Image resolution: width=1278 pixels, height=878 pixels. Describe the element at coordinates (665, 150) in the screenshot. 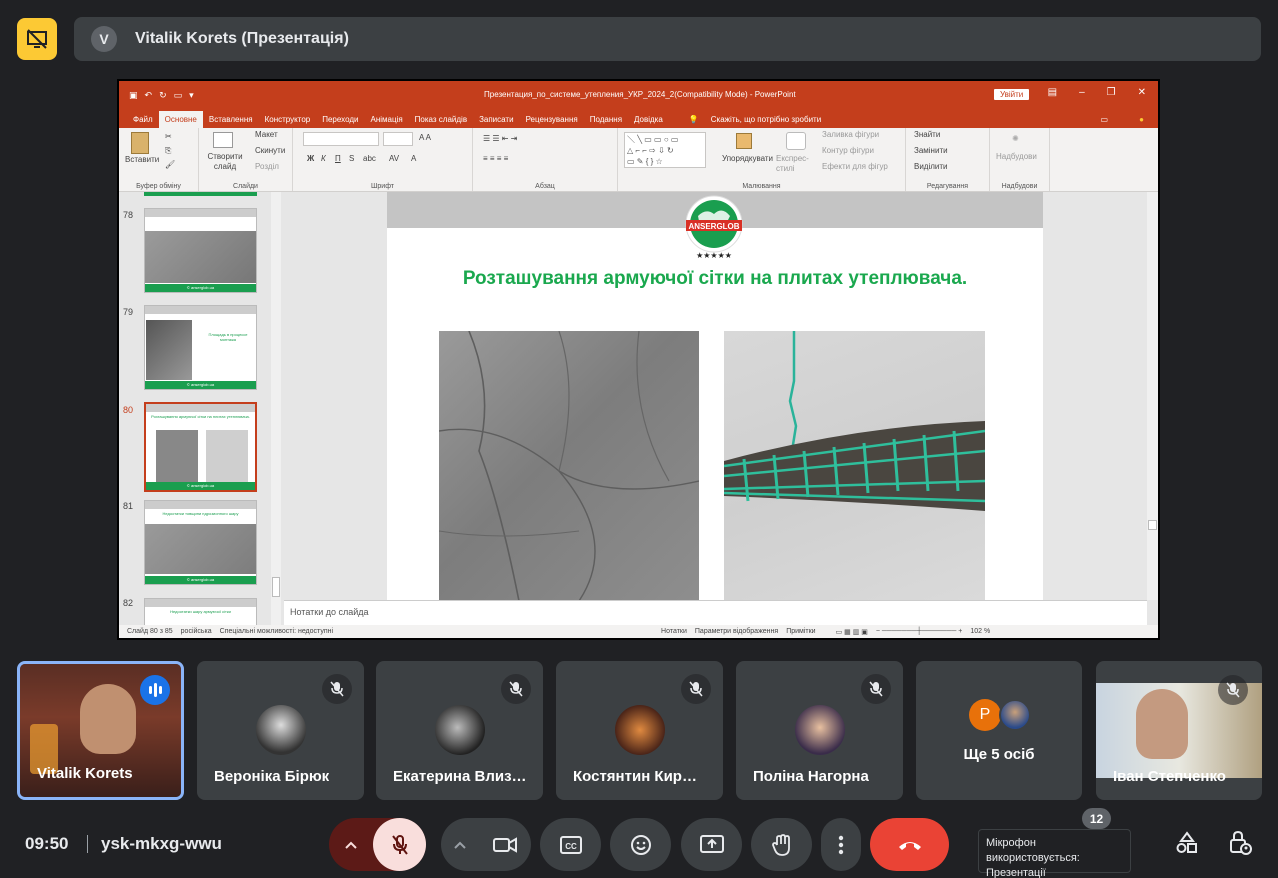

I see `shapes-gallery: ＼ ╲ ▭ ▭ ○ ▭ △ ⌐ ⌐ ⇨ ⇩ ↻ ▭ ✎ { } ☆` at that location.